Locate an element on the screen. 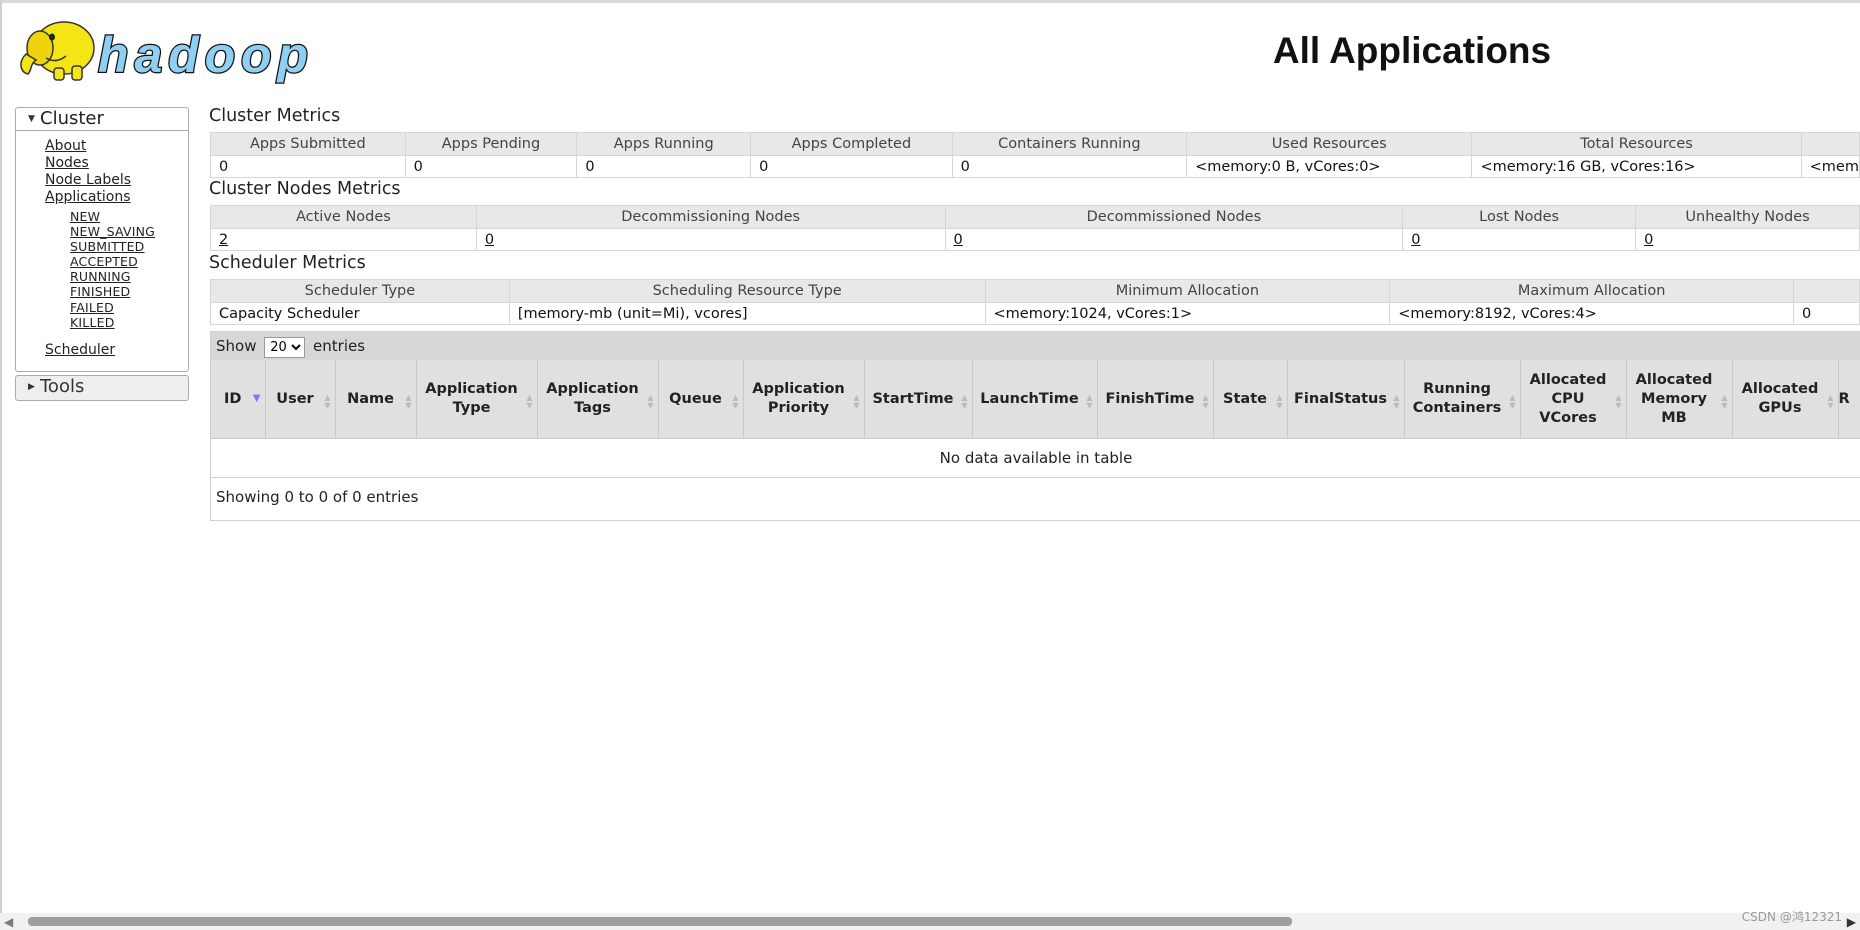 The image size is (1860, 930). sidebar-tools-panel: ▶ Tools is located at coordinates (102, 388).